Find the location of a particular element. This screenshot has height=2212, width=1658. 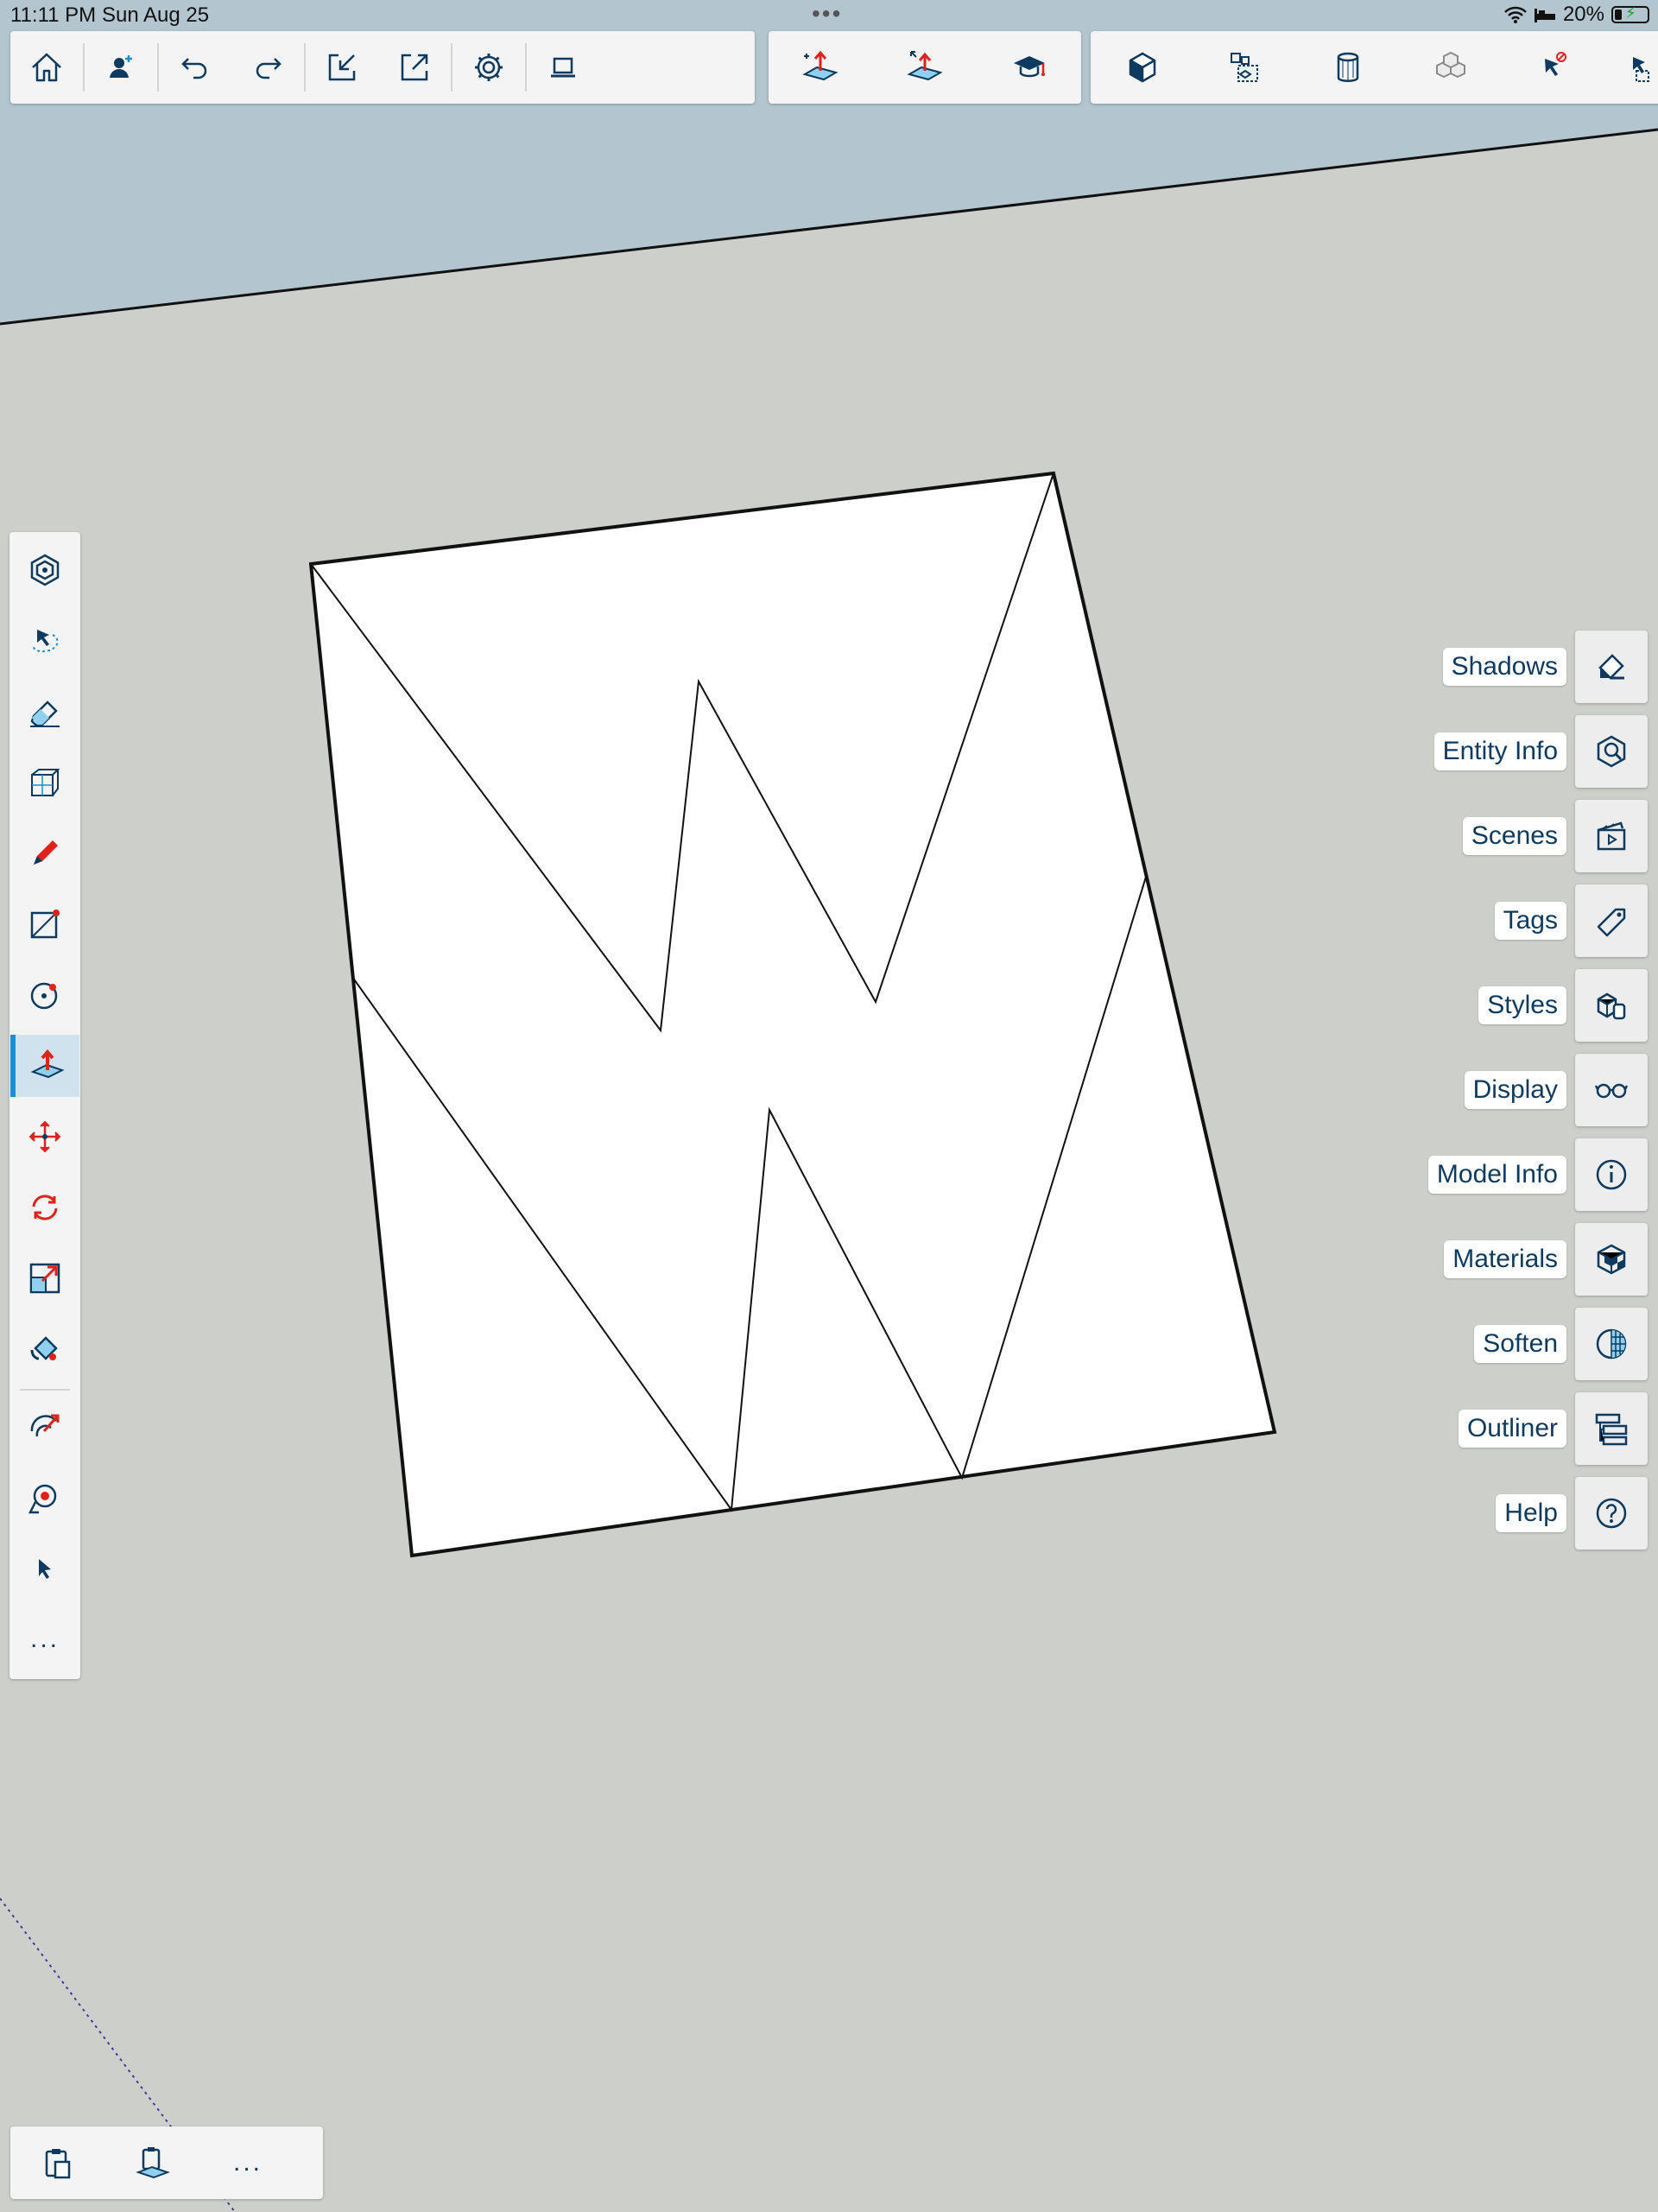

outliner-button is located at coordinates (1612, 1428).